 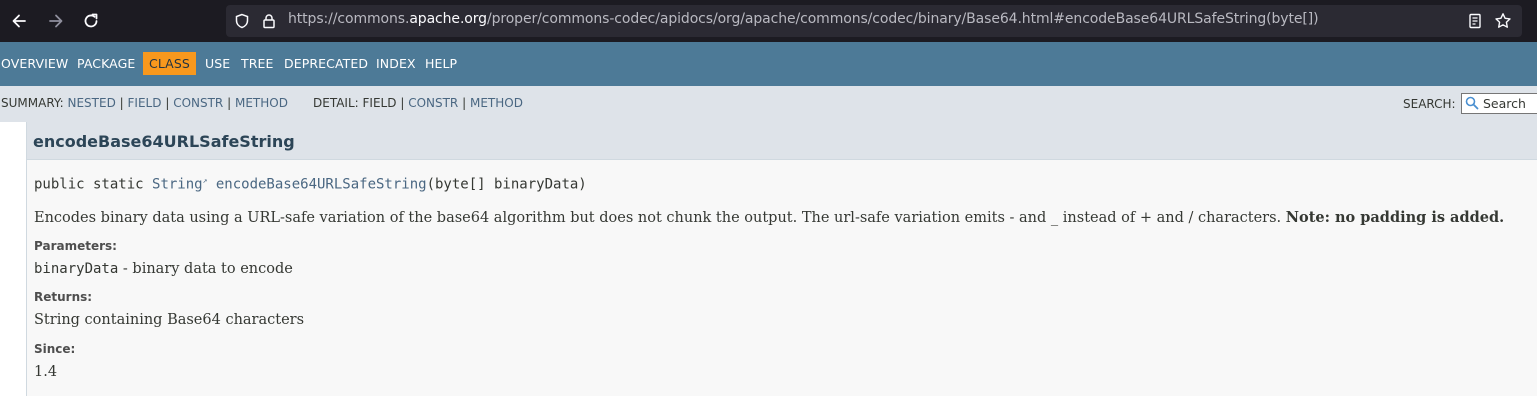 I want to click on nav-package: PACKAGE, so click(x=106, y=63).